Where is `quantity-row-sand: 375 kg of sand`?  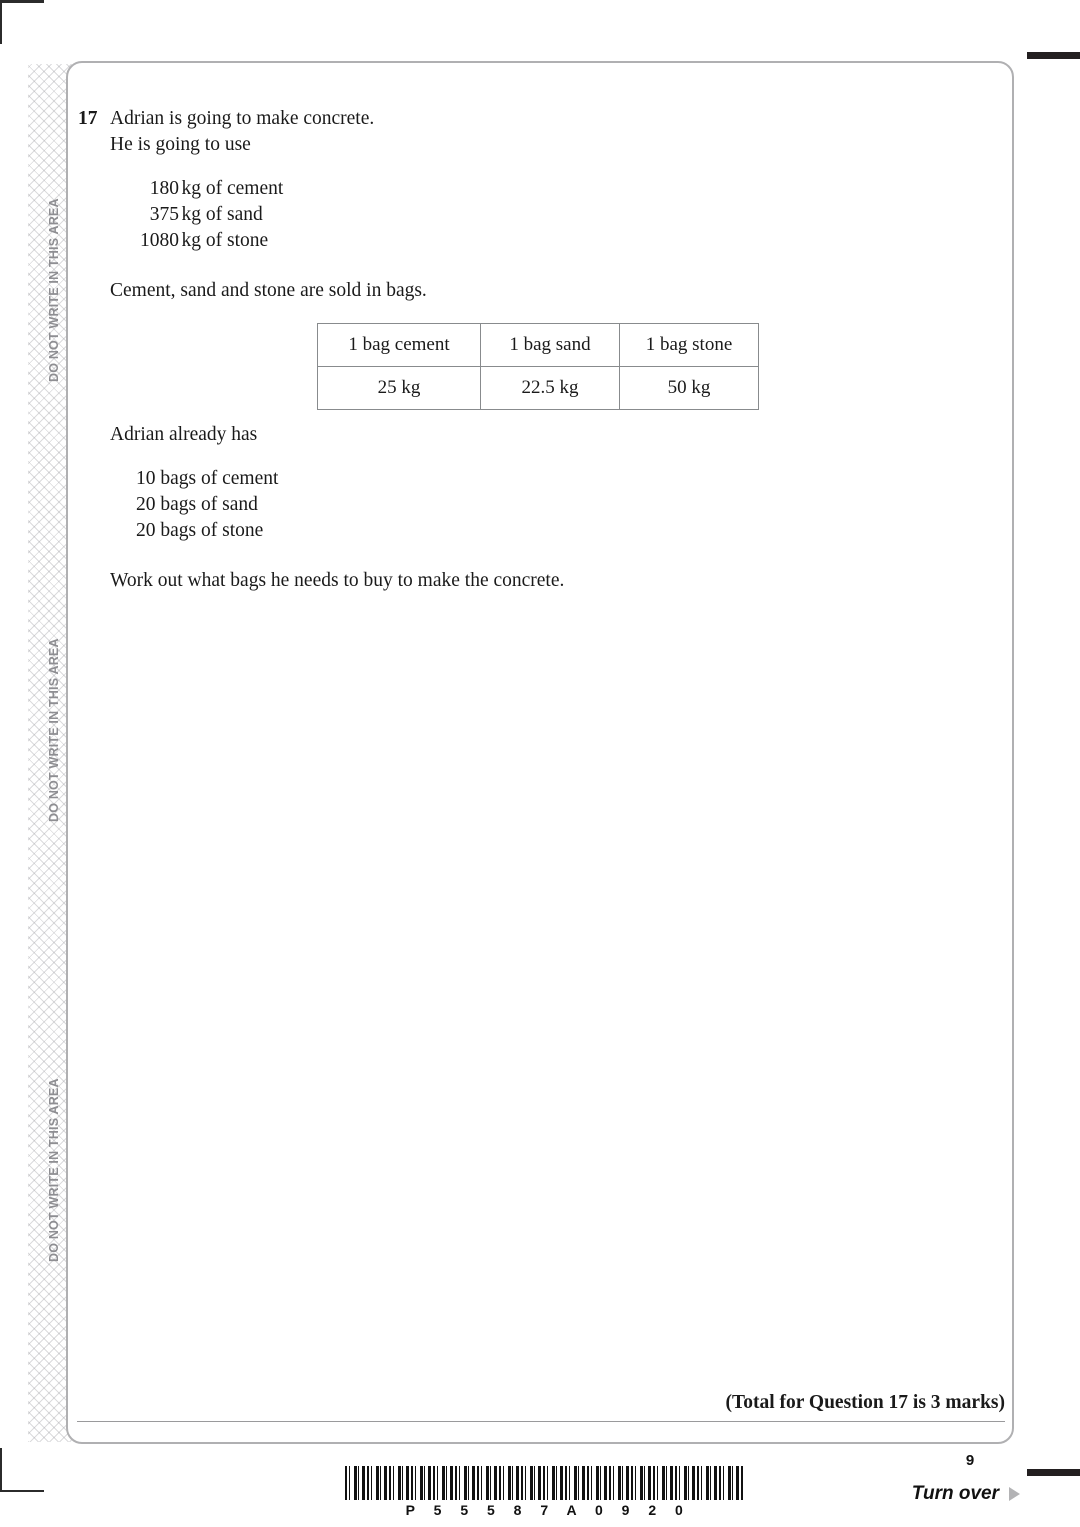 quantity-row-sand: 375 kg of sand is located at coordinates (211, 215).